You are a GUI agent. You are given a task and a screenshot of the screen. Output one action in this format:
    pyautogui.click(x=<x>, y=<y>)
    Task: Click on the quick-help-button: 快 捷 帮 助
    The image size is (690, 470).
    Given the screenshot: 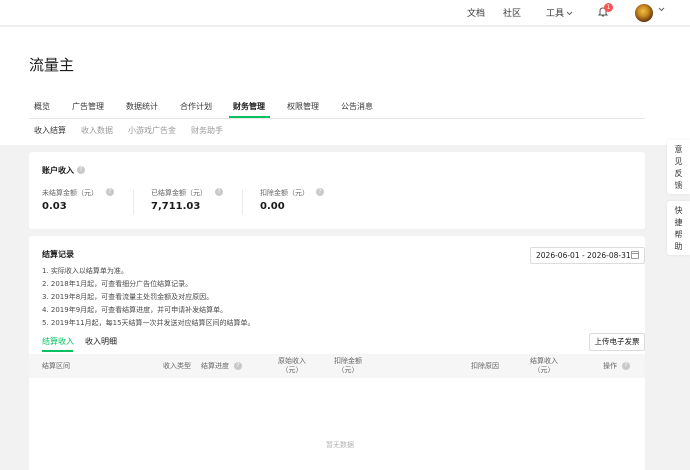 What is the action you would take?
    pyautogui.click(x=678, y=228)
    